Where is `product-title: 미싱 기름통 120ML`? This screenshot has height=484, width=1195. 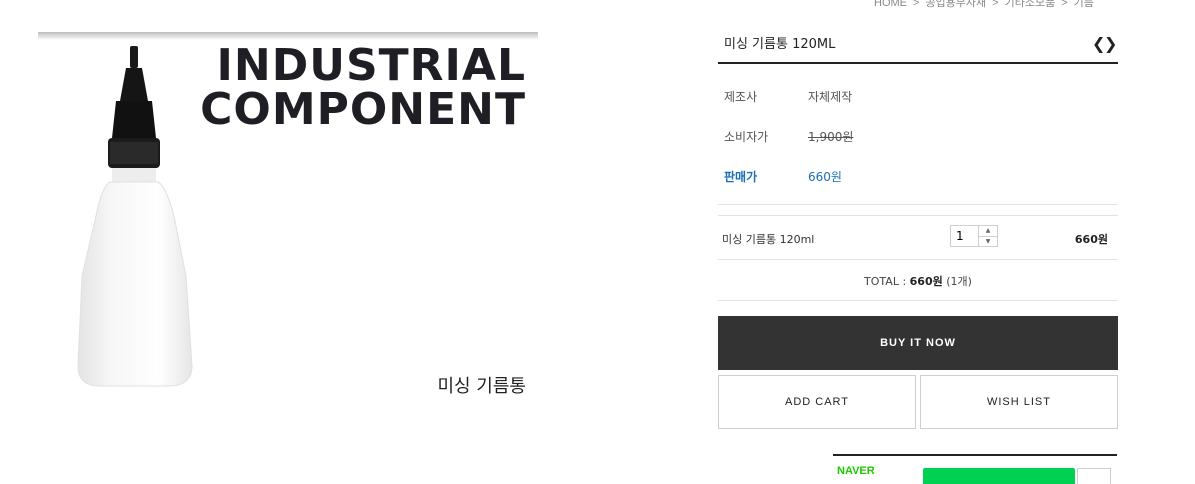
product-title: 미싱 기름통 120ML is located at coordinates (780, 44).